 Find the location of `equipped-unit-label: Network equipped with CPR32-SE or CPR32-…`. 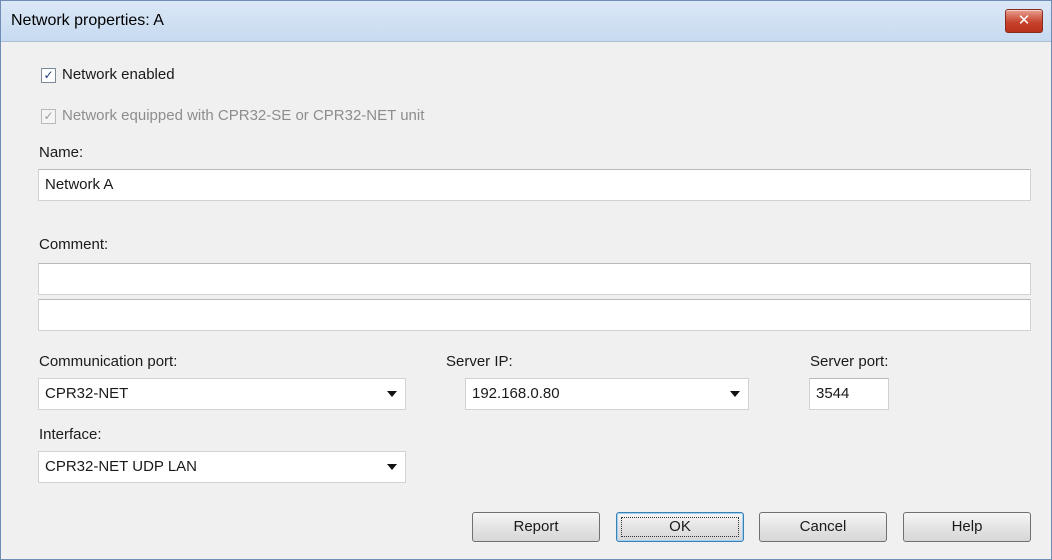

equipped-unit-label: Network equipped with CPR32-SE or CPR32-… is located at coordinates (243, 115).